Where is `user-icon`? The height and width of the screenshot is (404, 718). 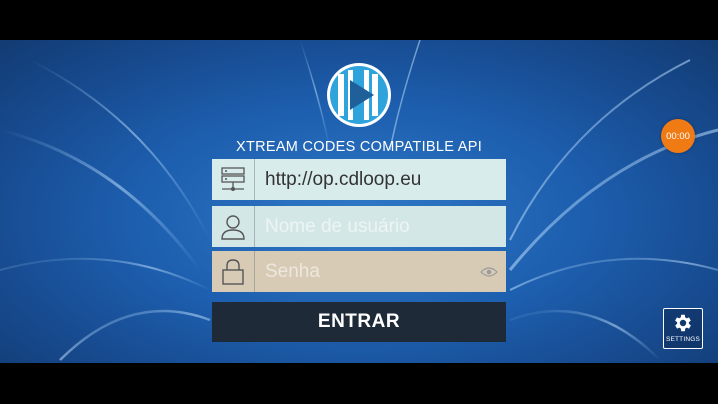 user-icon is located at coordinates (233, 226).